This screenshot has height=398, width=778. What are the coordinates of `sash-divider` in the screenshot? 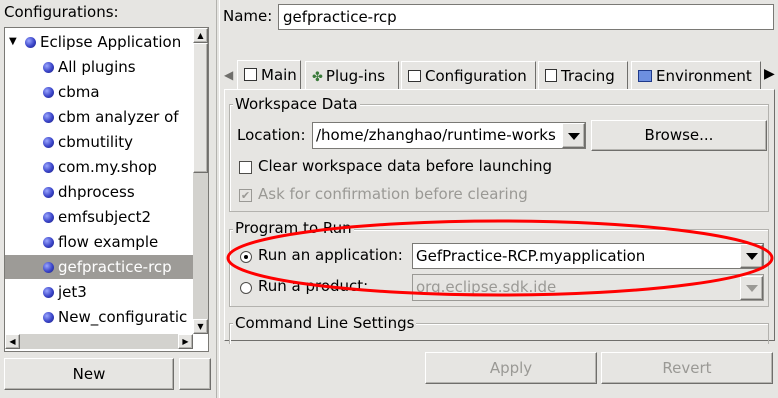 It's located at (218, 199).